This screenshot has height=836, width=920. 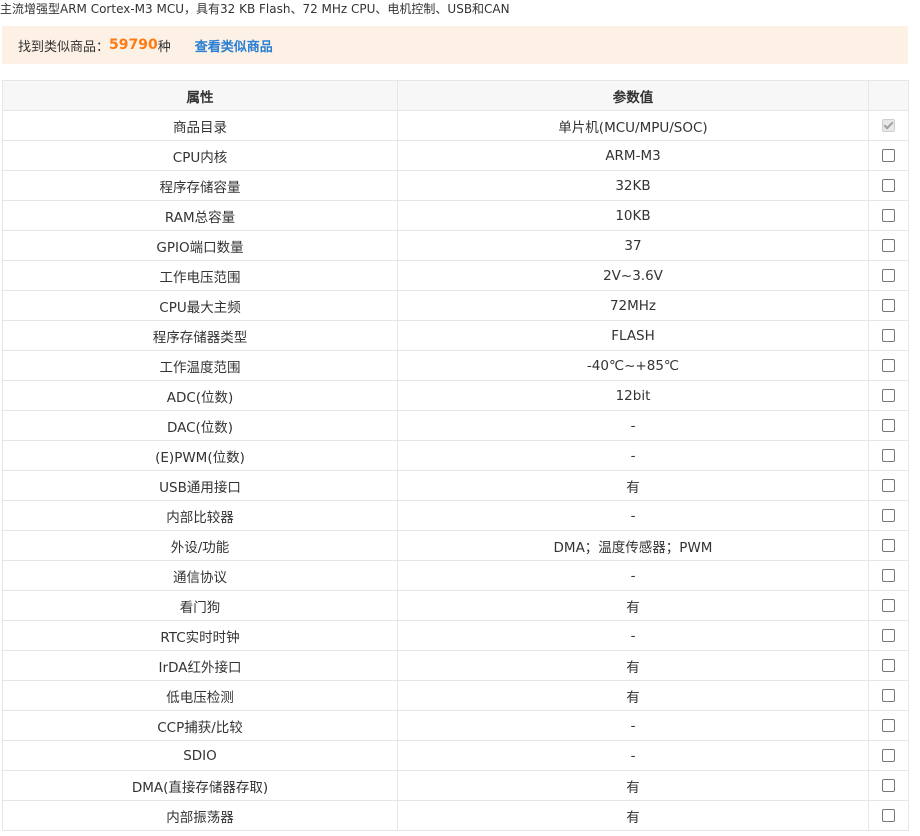 I want to click on attribute-cell: RTC实时时钟, so click(x=200, y=635).